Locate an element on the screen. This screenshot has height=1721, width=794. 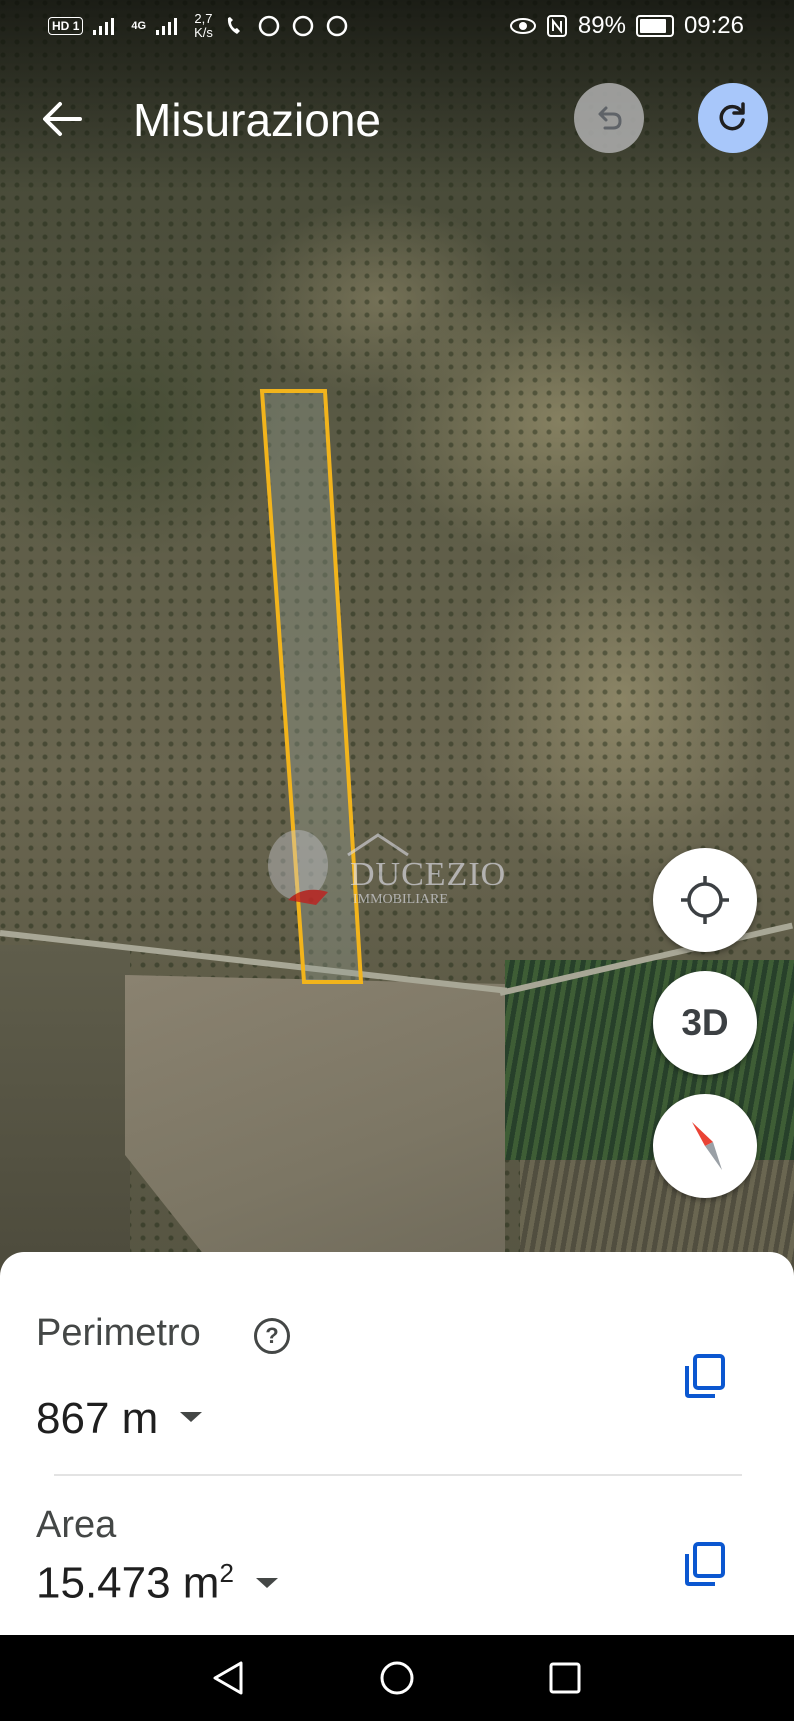
home-circle-icon is located at coordinates (397, 1678).